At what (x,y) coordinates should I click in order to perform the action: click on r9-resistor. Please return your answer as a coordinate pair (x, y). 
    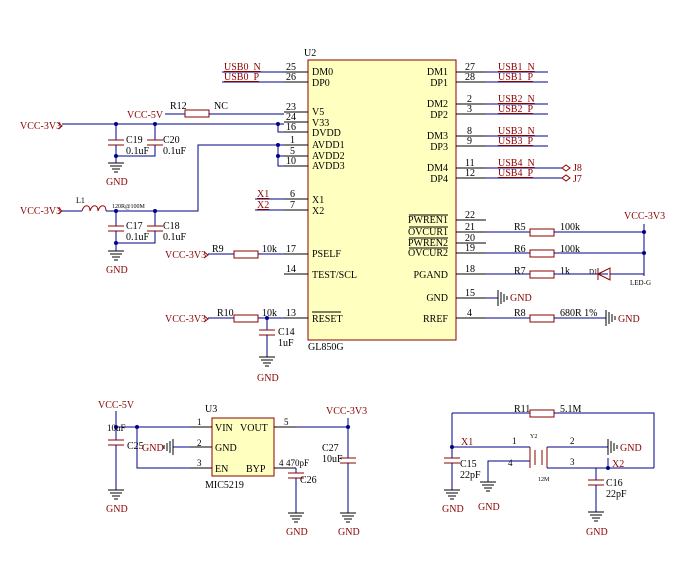
    Looking at the image, I should click on (246, 254).